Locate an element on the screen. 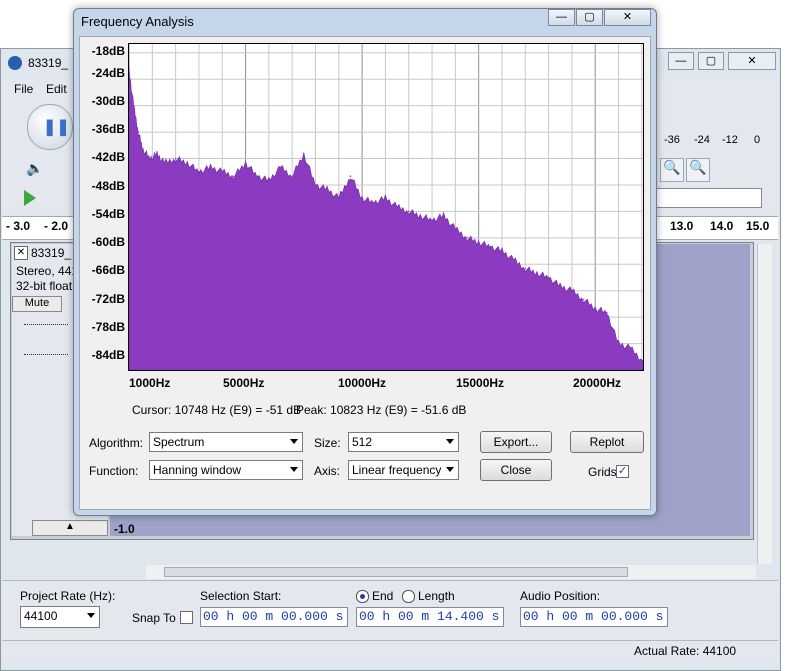  collapse-track-button: ▲ is located at coordinates (70, 528).